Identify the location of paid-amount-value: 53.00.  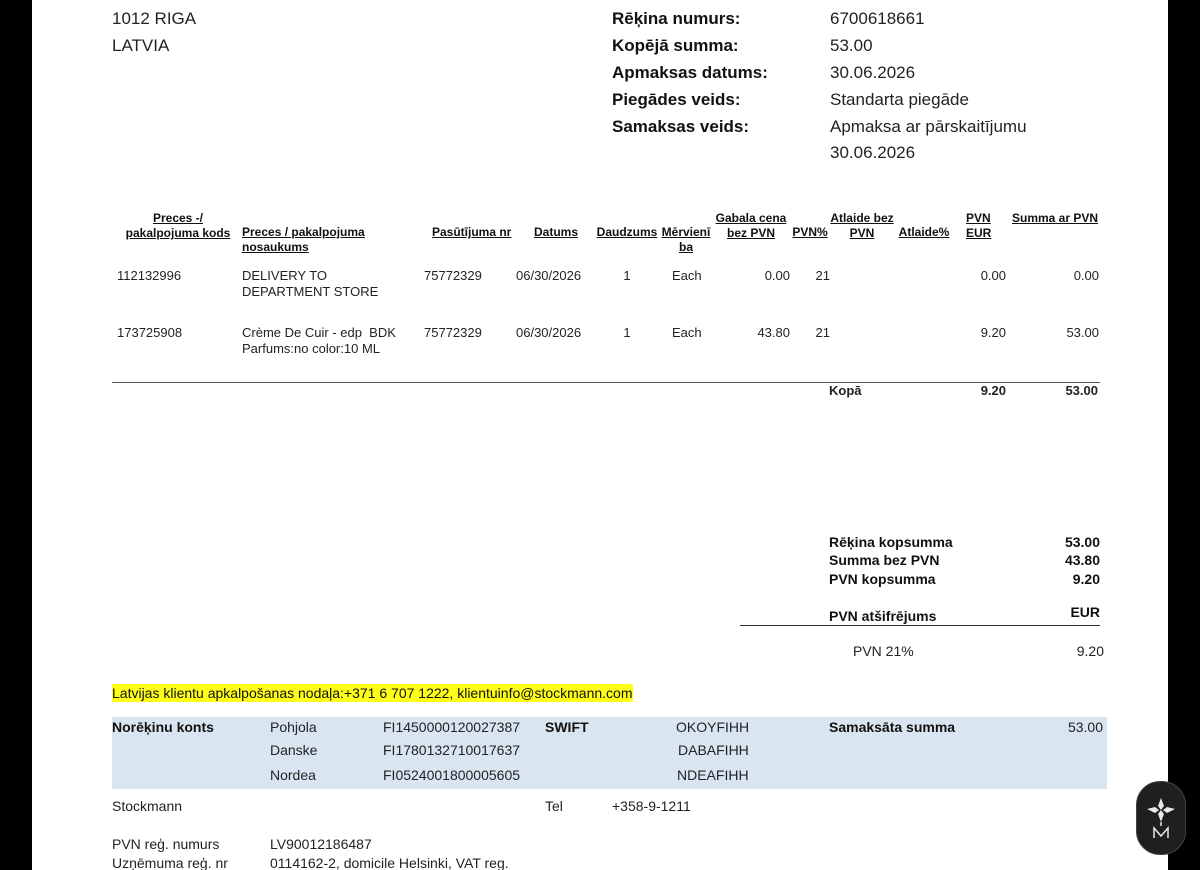
(1085, 727).